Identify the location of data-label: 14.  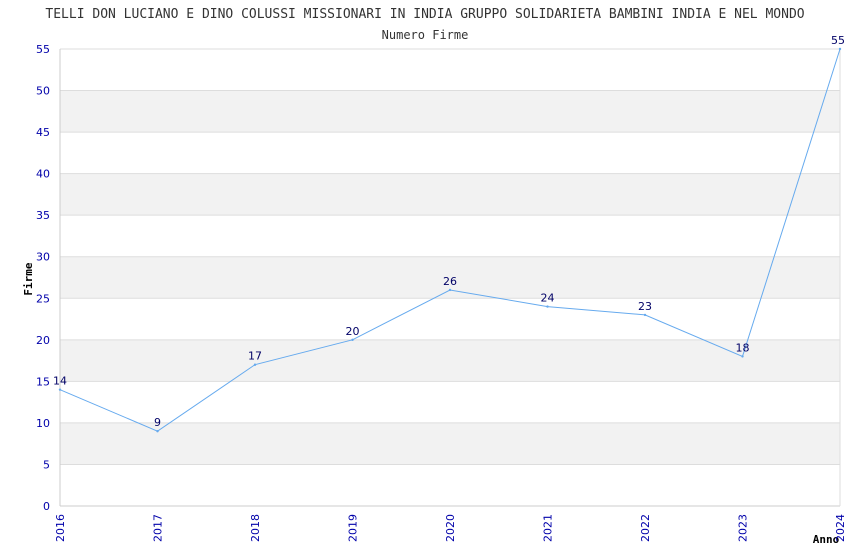
(60, 381).